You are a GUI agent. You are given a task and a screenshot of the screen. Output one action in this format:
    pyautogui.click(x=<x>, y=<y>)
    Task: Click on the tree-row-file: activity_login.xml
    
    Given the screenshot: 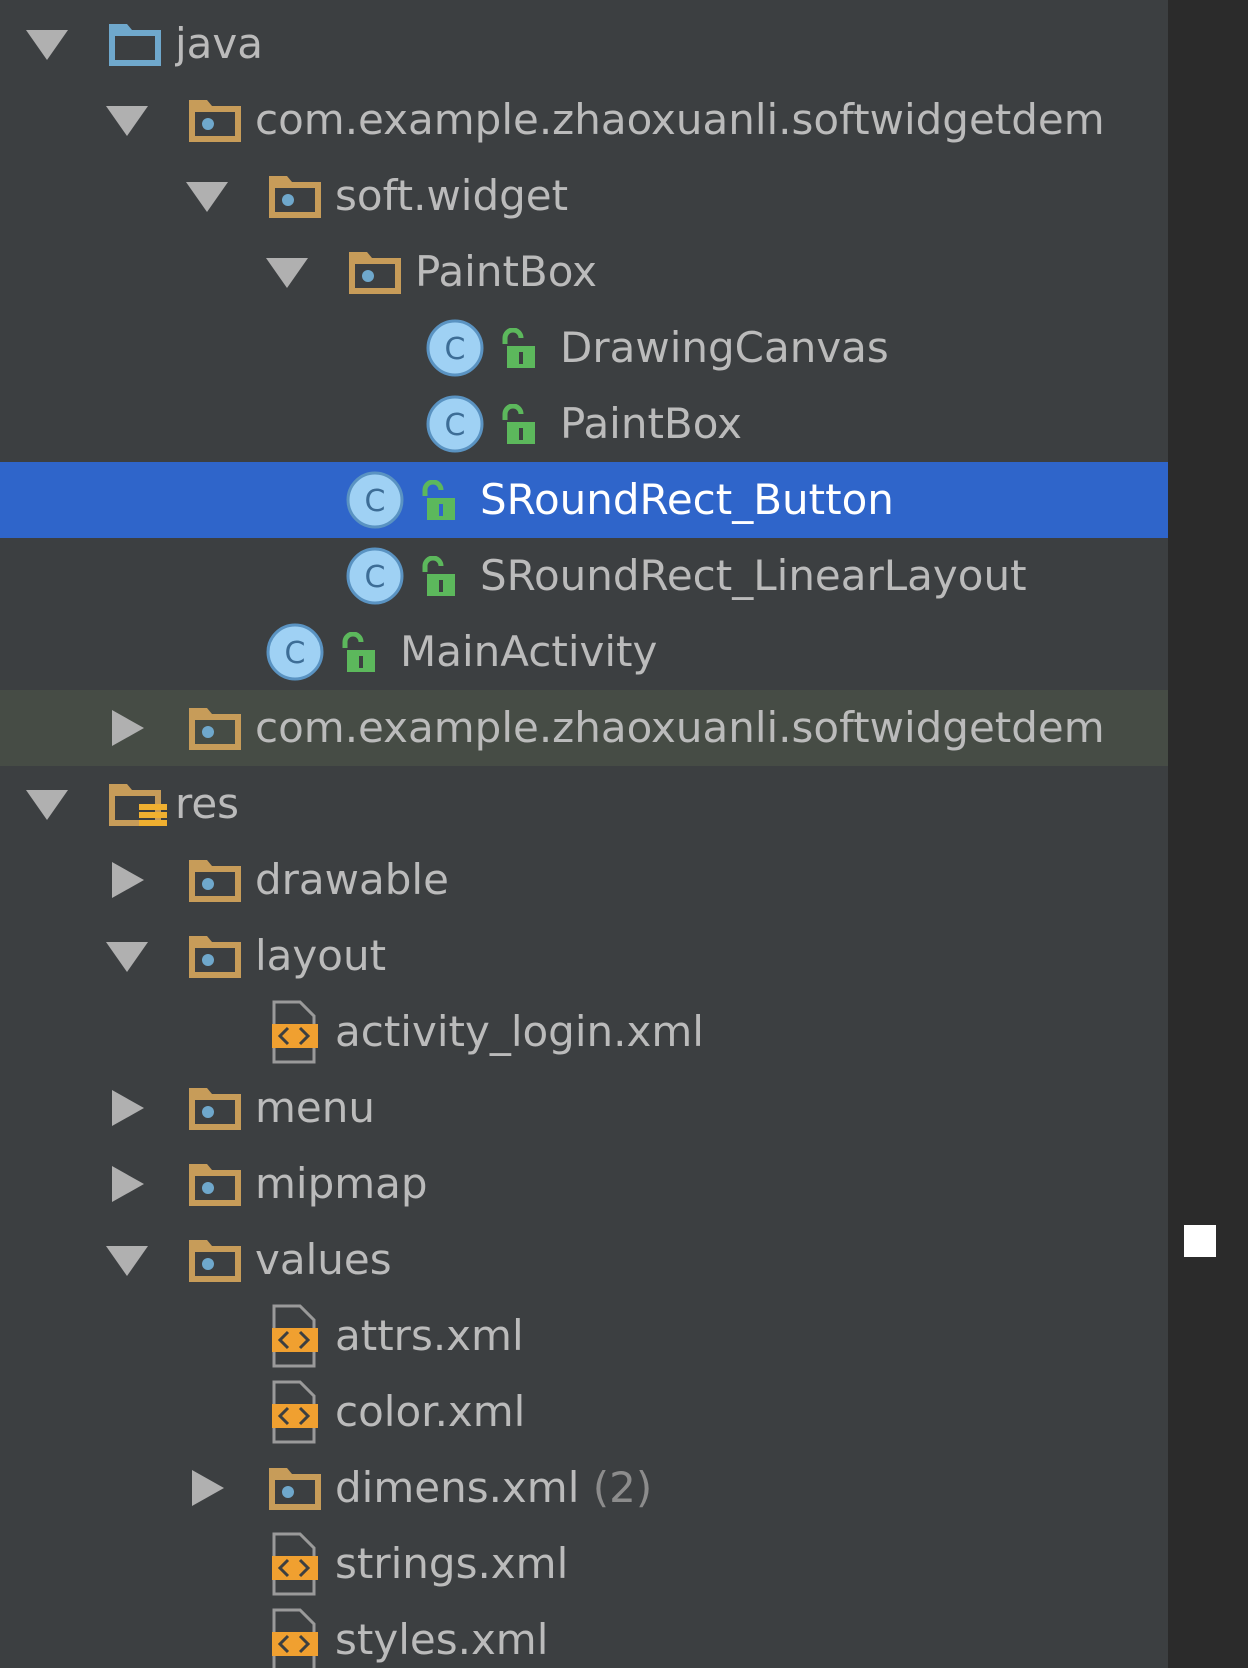 What is the action you would take?
    pyautogui.click(x=584, y=1032)
    